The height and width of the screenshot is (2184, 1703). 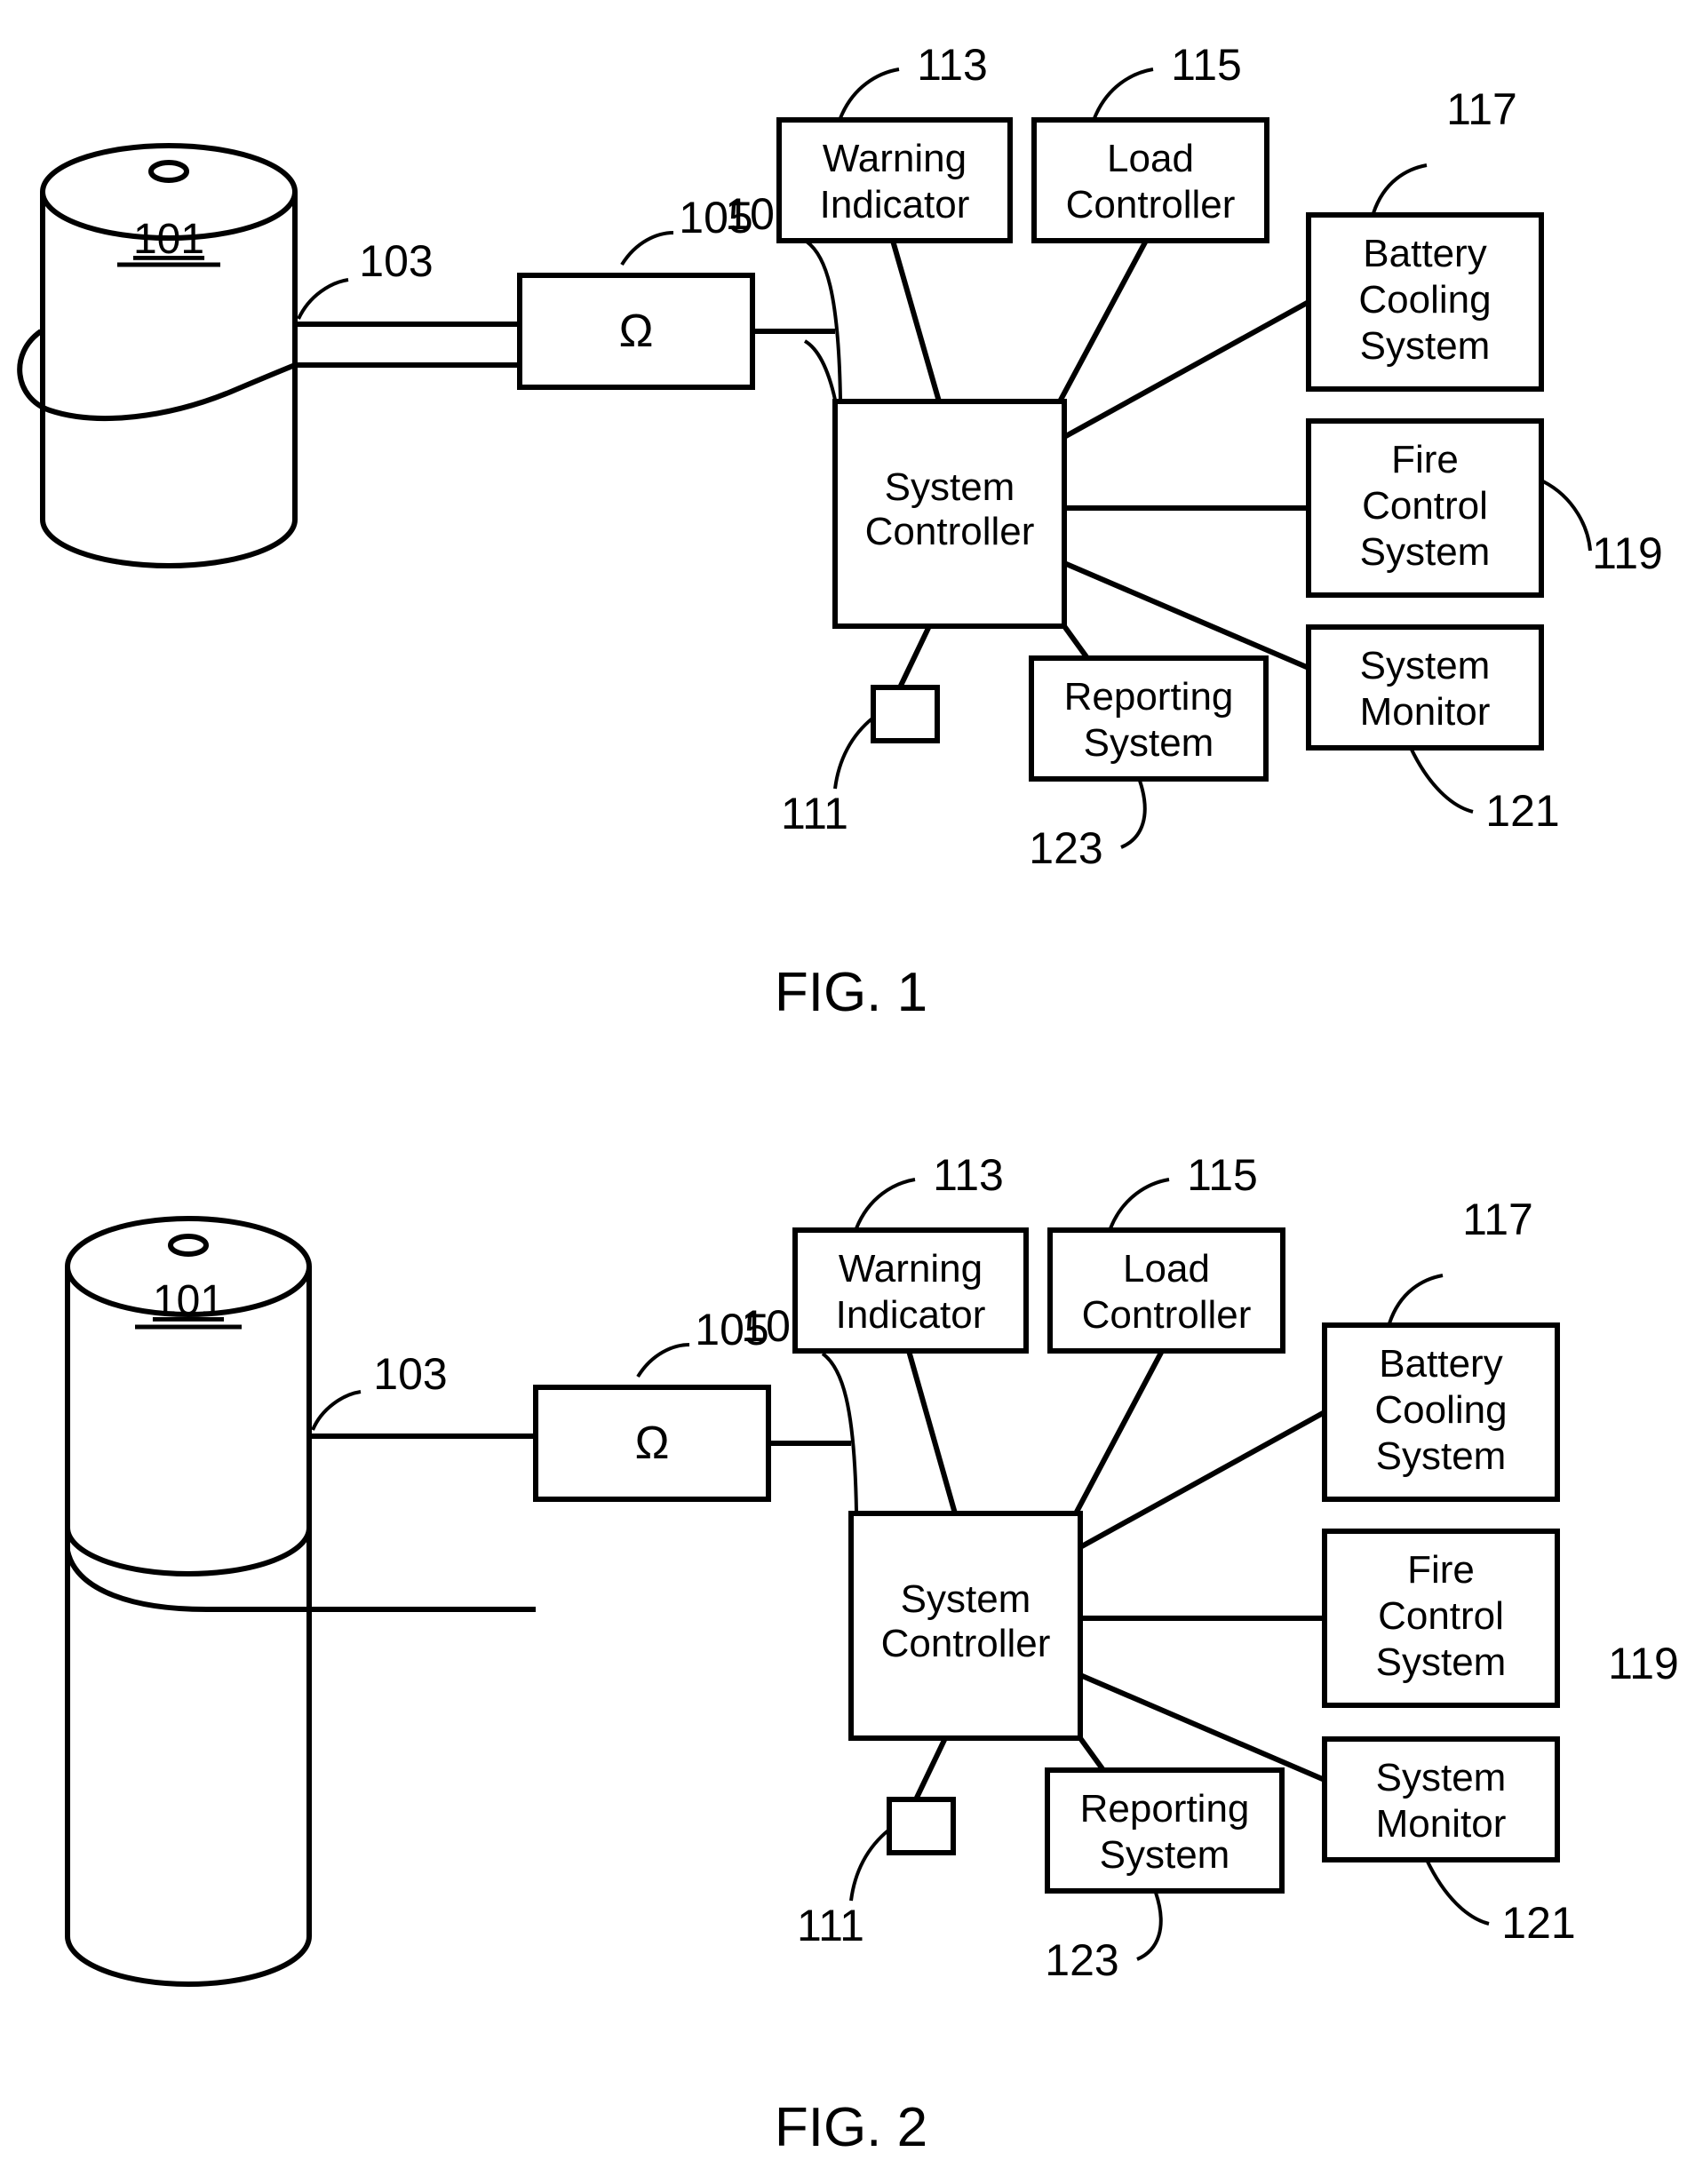 I want to click on ref-117-fig2: 117, so click(x=1498, y=1219).